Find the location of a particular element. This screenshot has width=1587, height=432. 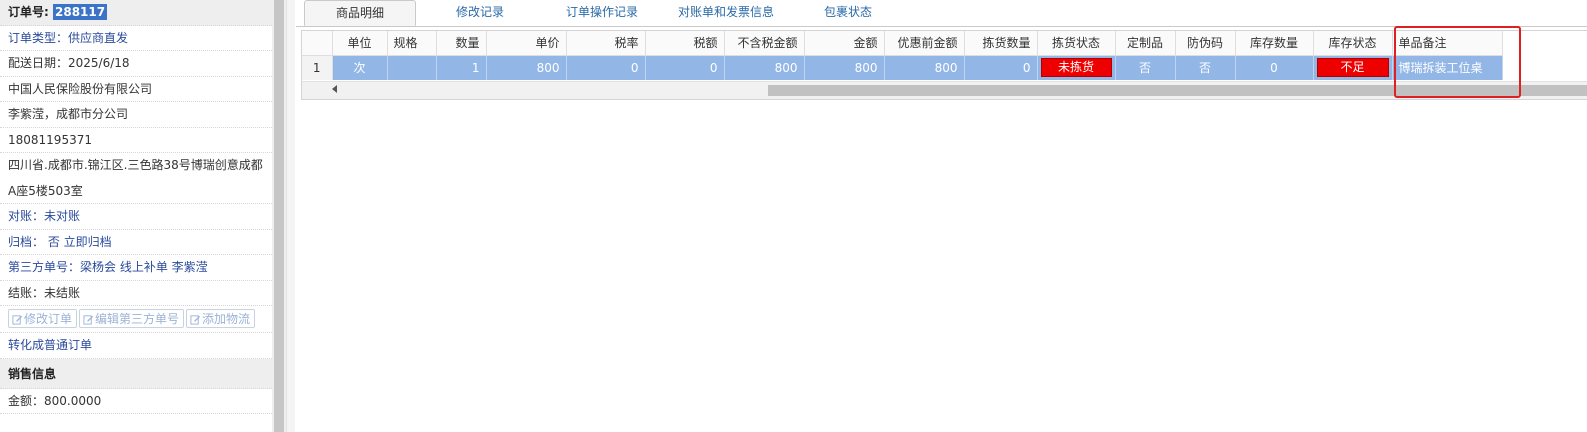

cell-tax-amount: 0 is located at coordinates (685, 67).